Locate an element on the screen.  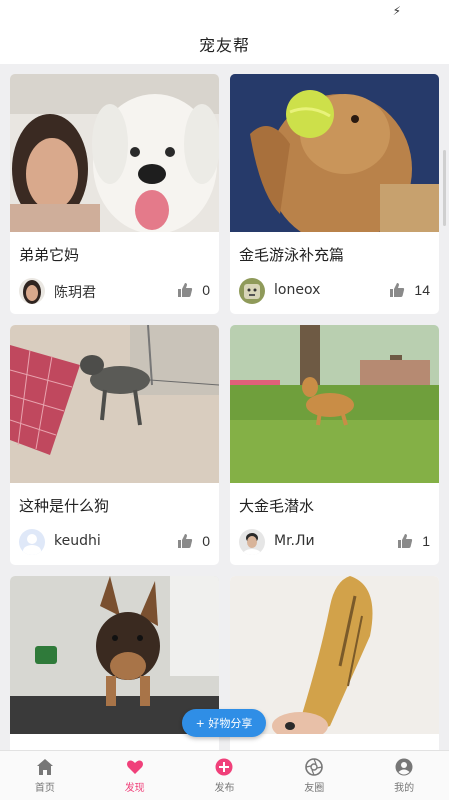
app-header: 宠友帮 is located at coordinates (224, 44).